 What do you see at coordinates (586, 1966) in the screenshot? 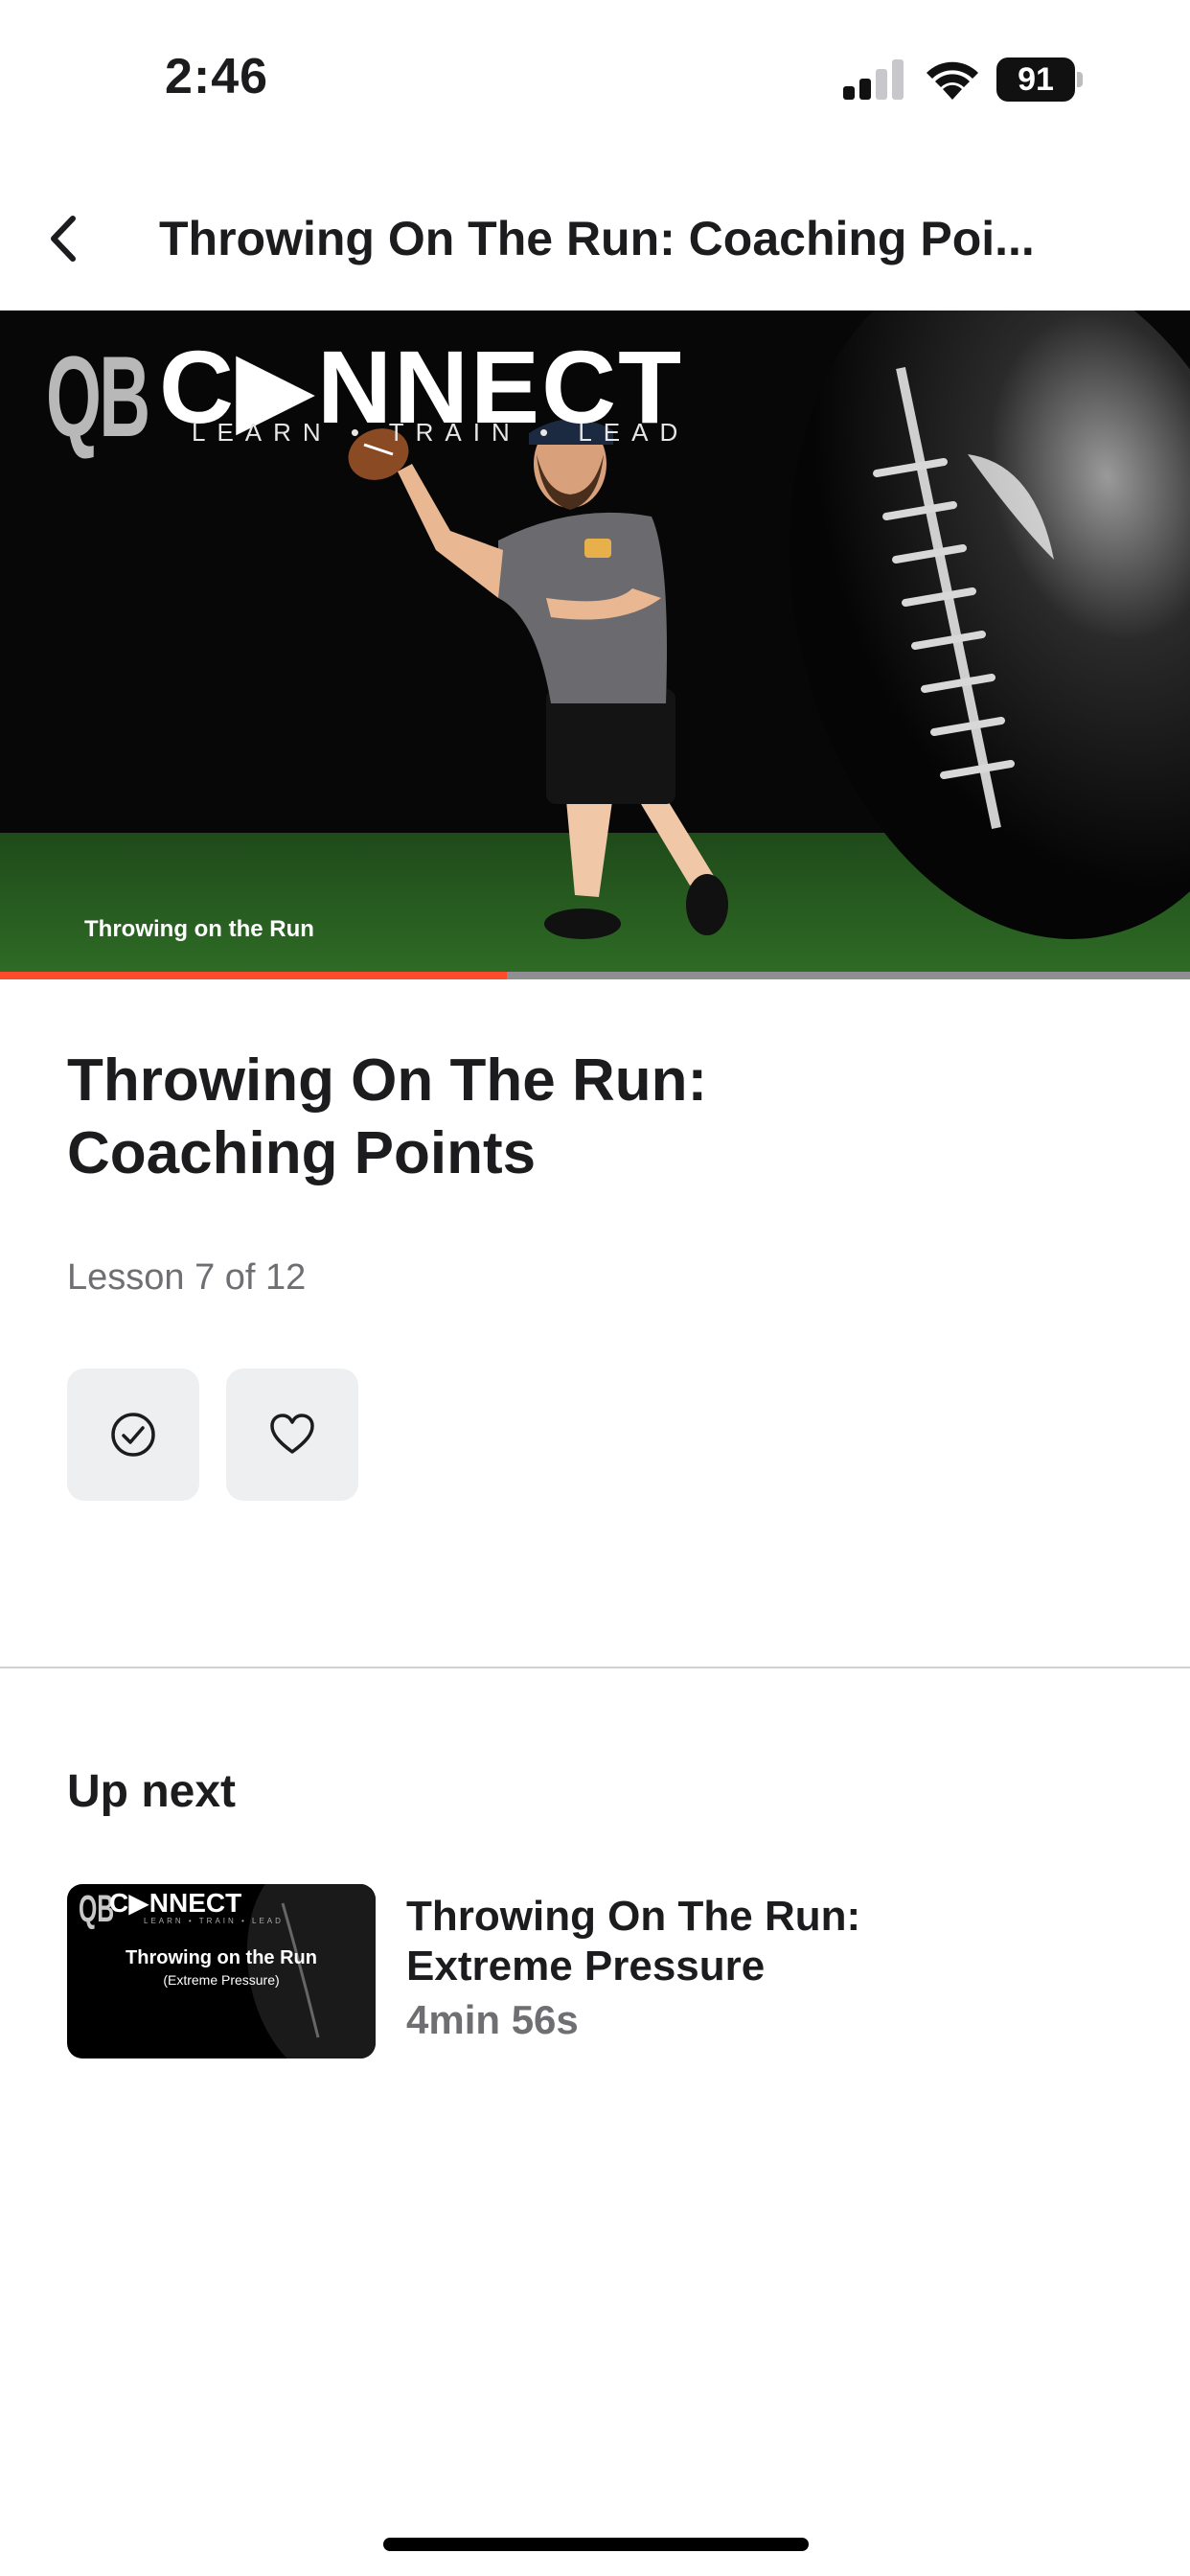
I see `up-next-title-line-2: Extreme Pressure` at bounding box center [586, 1966].